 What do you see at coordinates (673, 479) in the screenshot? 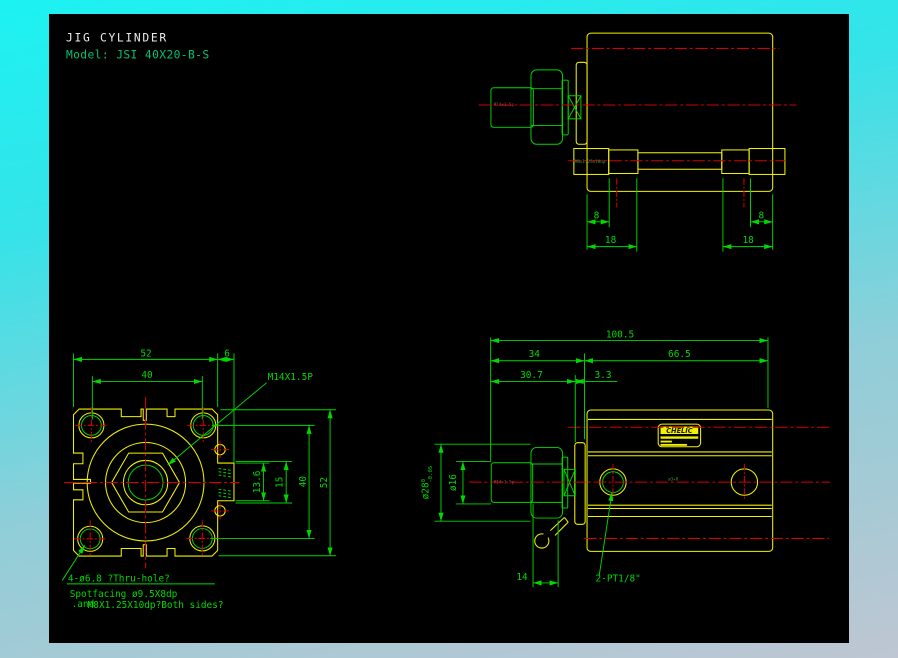
I see `sensor-hole-label: ø3+0` at bounding box center [673, 479].